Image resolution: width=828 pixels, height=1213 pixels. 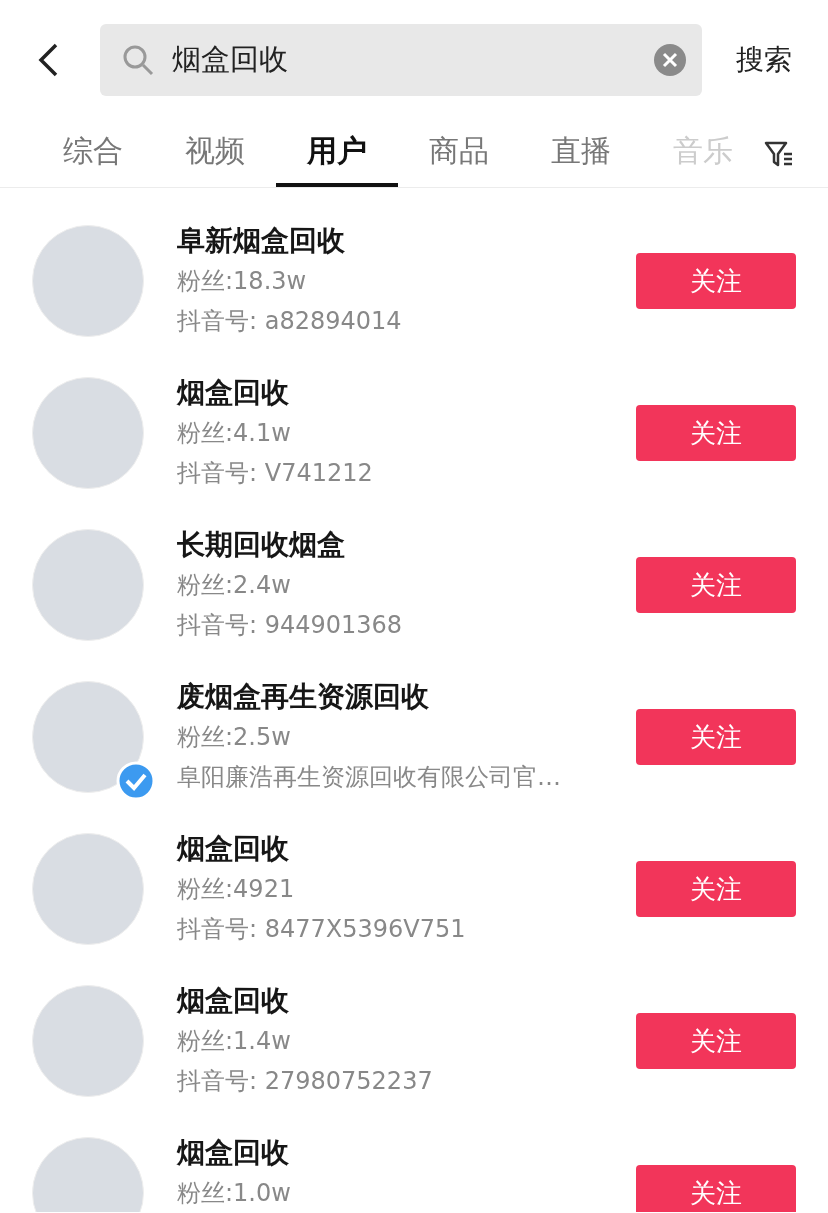 What do you see at coordinates (290, 321) in the screenshot?
I see `user-id: 抖音号: a82894014` at bounding box center [290, 321].